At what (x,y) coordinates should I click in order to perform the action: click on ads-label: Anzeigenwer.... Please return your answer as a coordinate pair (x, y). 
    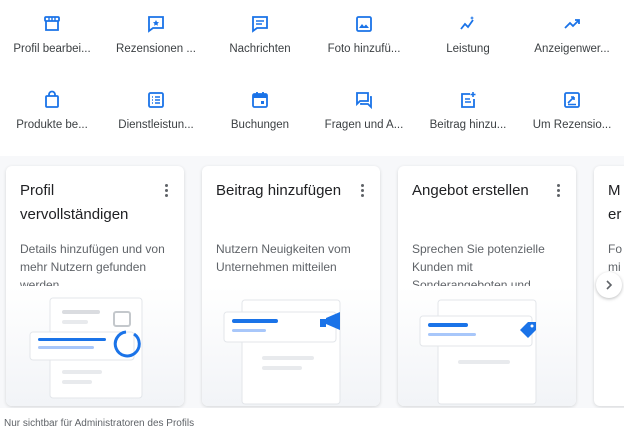
    Looking at the image, I should click on (572, 49).